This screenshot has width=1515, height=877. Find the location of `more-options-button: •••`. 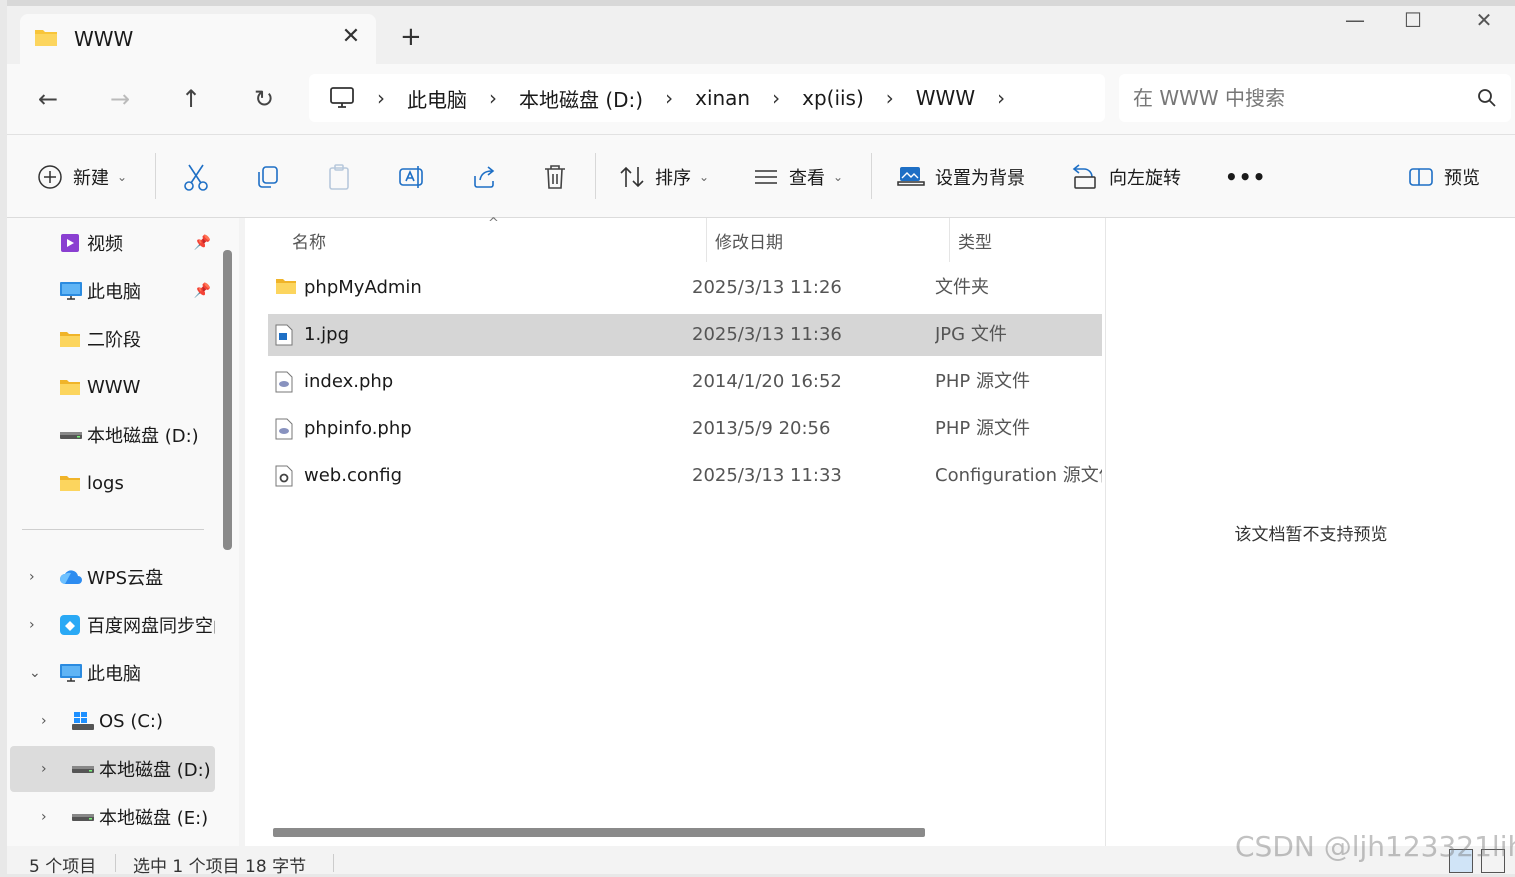

more-options-button: ••• is located at coordinates (1245, 177).